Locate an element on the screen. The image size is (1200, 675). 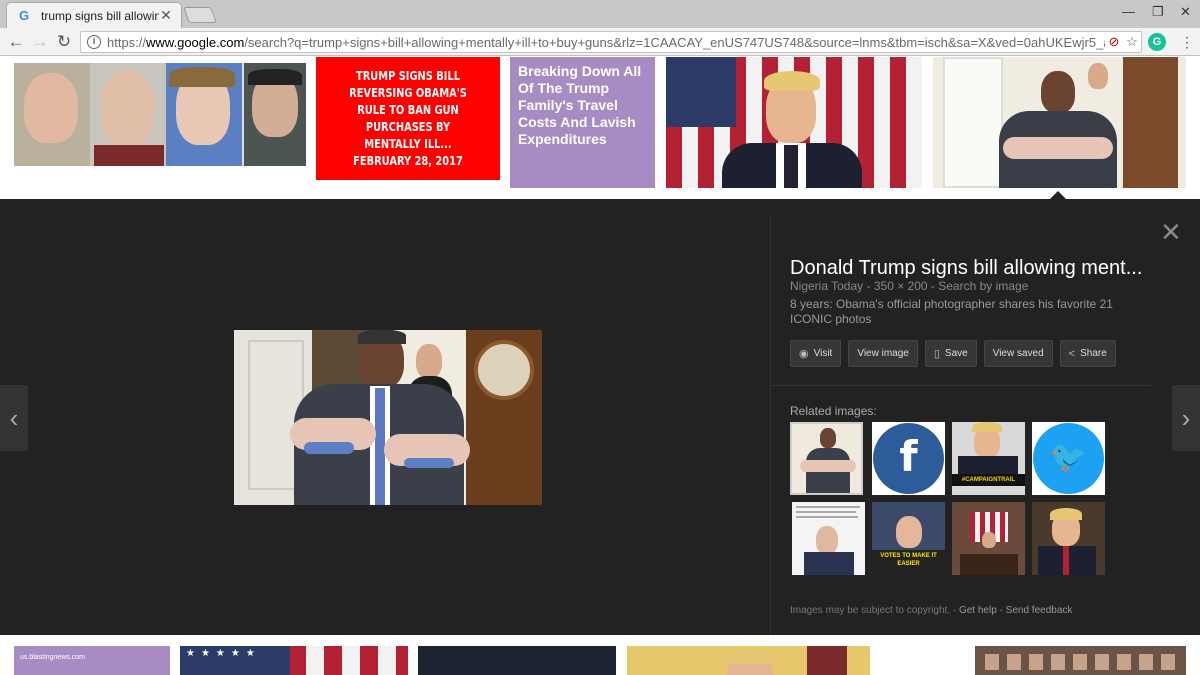
facebook-icon: f is located at coordinates (908, 456).